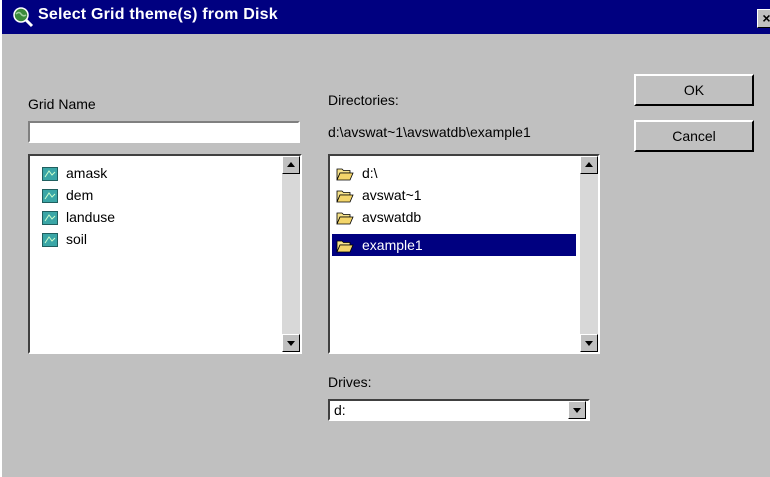 Image resolution: width=770 pixels, height=477 pixels. Describe the element at coordinates (763, 18) in the screenshot. I see `close-button: ×` at that location.